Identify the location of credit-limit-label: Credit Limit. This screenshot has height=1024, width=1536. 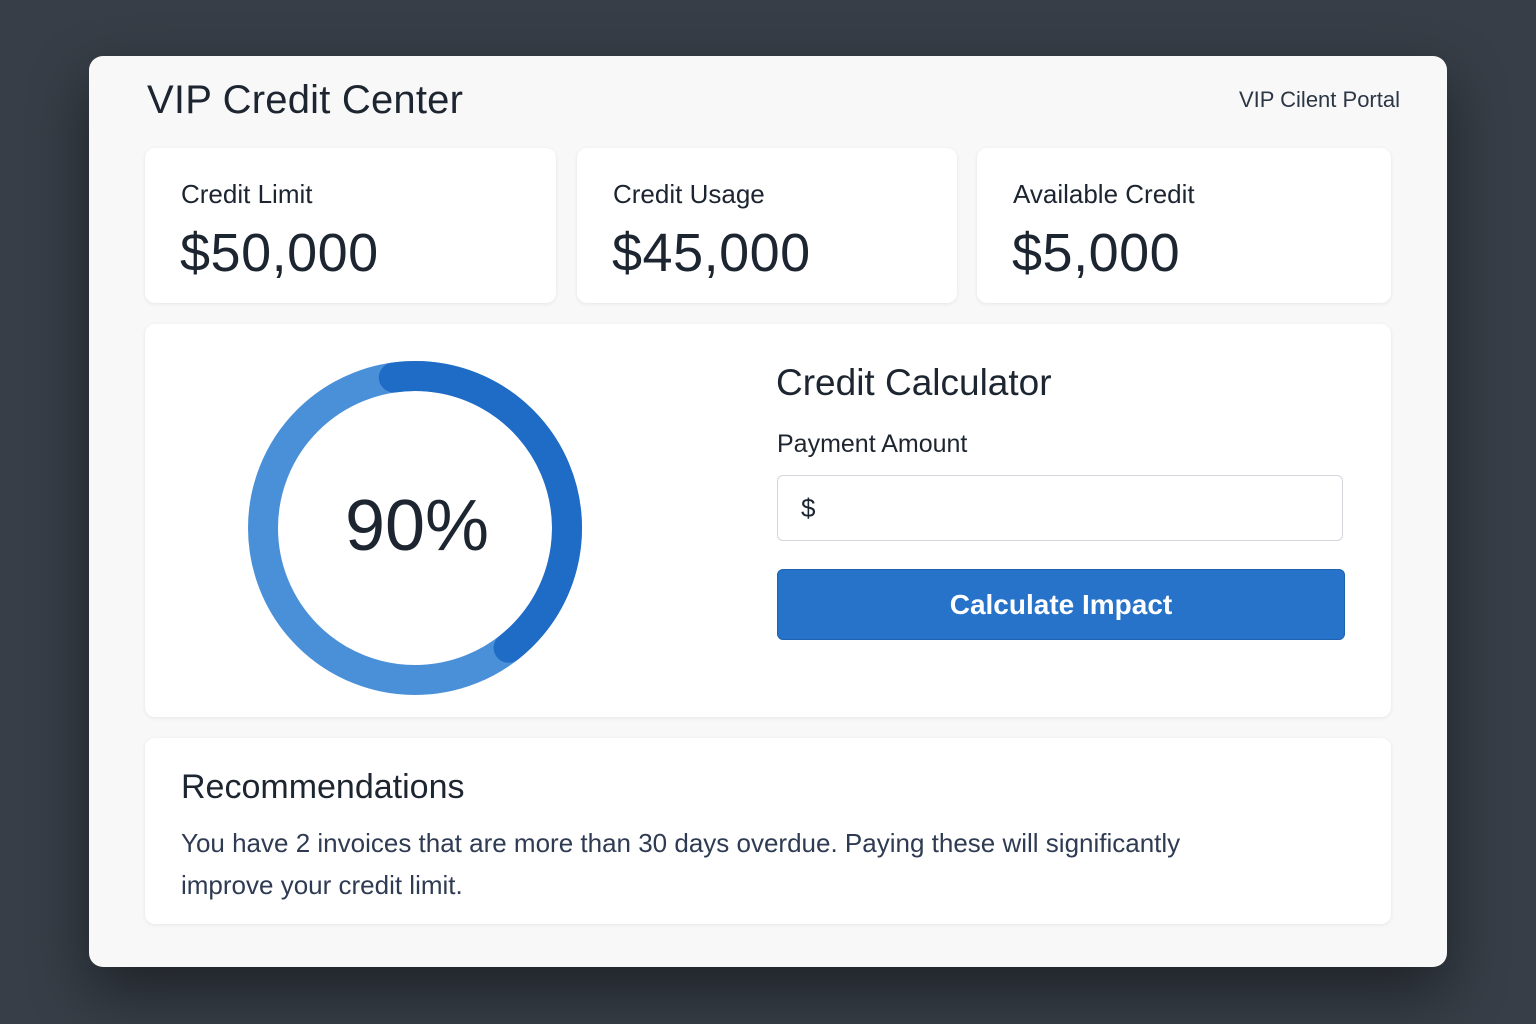
(247, 194).